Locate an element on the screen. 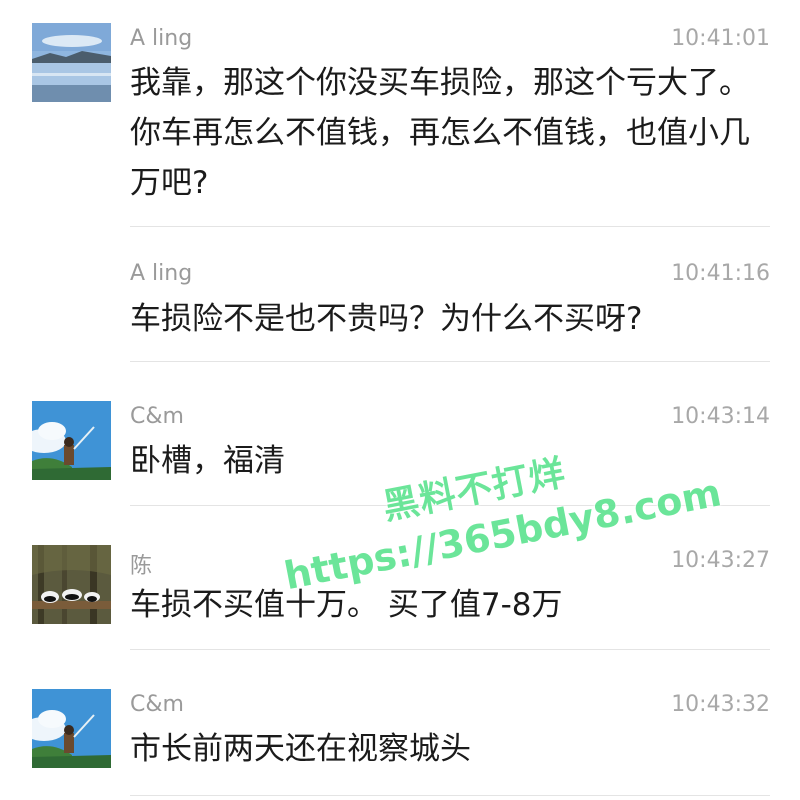  message-text: 市长前两天还在视察城头 is located at coordinates (300, 749).